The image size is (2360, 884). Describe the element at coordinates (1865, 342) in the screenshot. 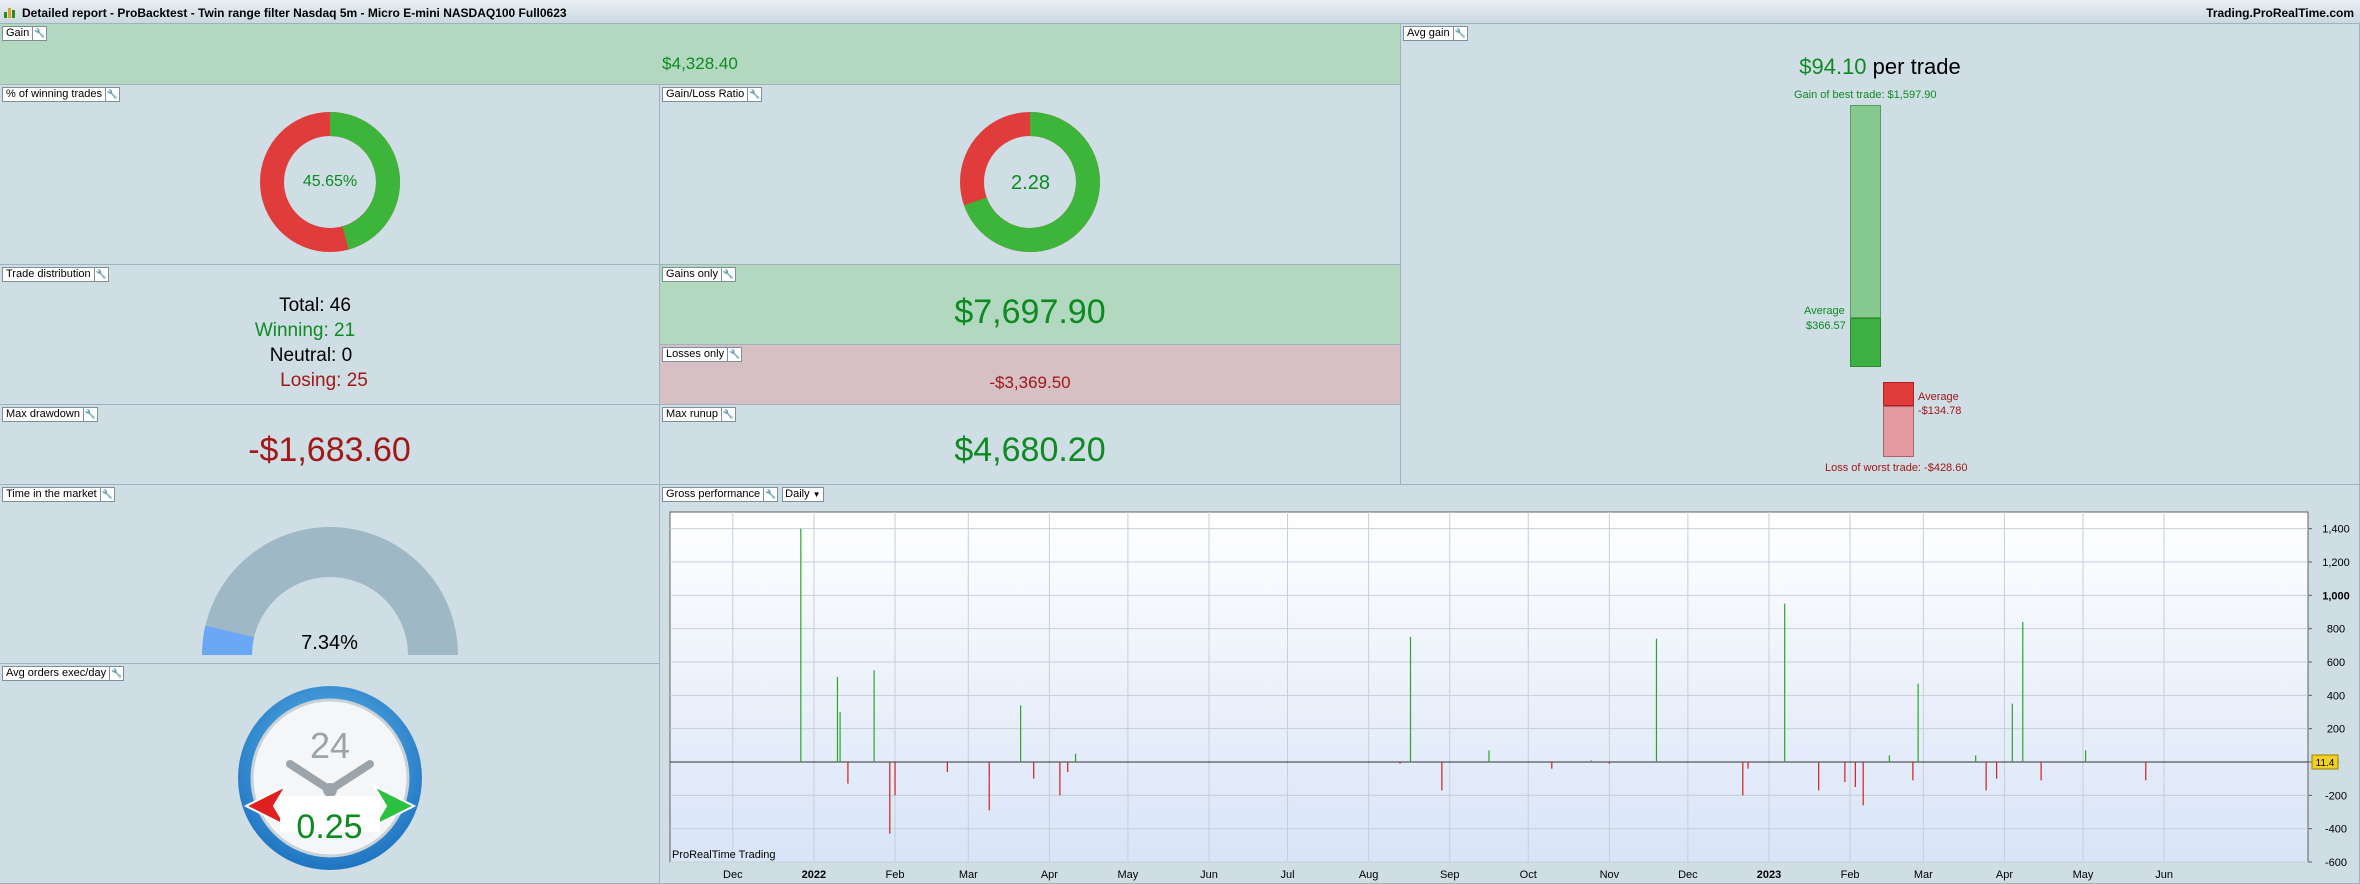

I see `avg-win-bar` at that location.